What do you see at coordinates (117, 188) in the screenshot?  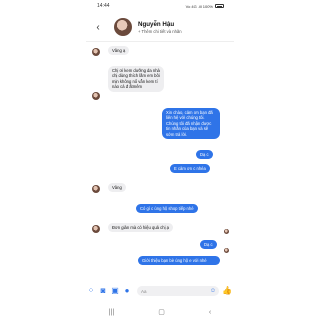 I see `message-incoming: Vâng` at bounding box center [117, 188].